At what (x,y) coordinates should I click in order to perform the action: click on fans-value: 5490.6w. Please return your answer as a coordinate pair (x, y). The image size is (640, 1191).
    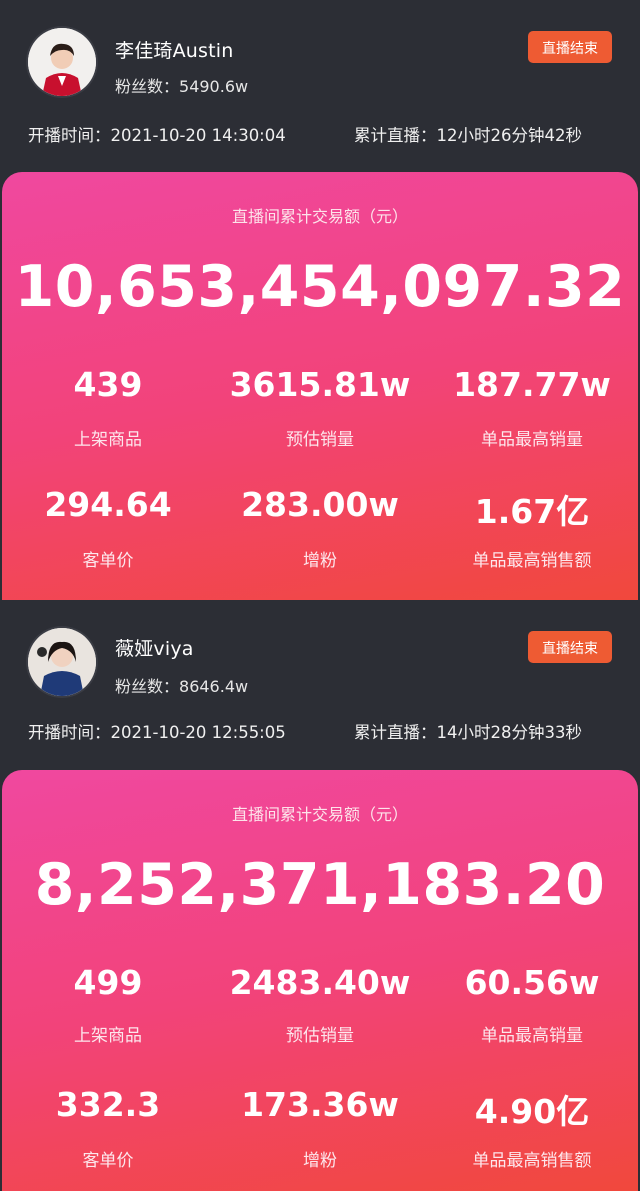
    Looking at the image, I should click on (214, 86).